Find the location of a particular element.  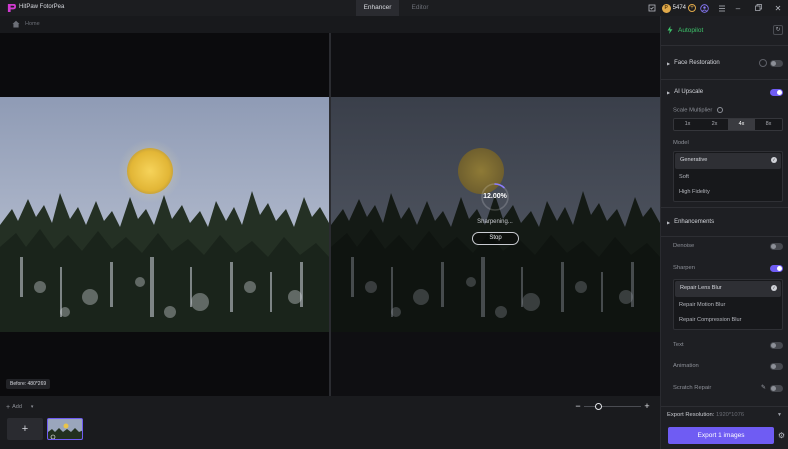

autopilot-row: Autopilot is located at coordinates (685, 30).